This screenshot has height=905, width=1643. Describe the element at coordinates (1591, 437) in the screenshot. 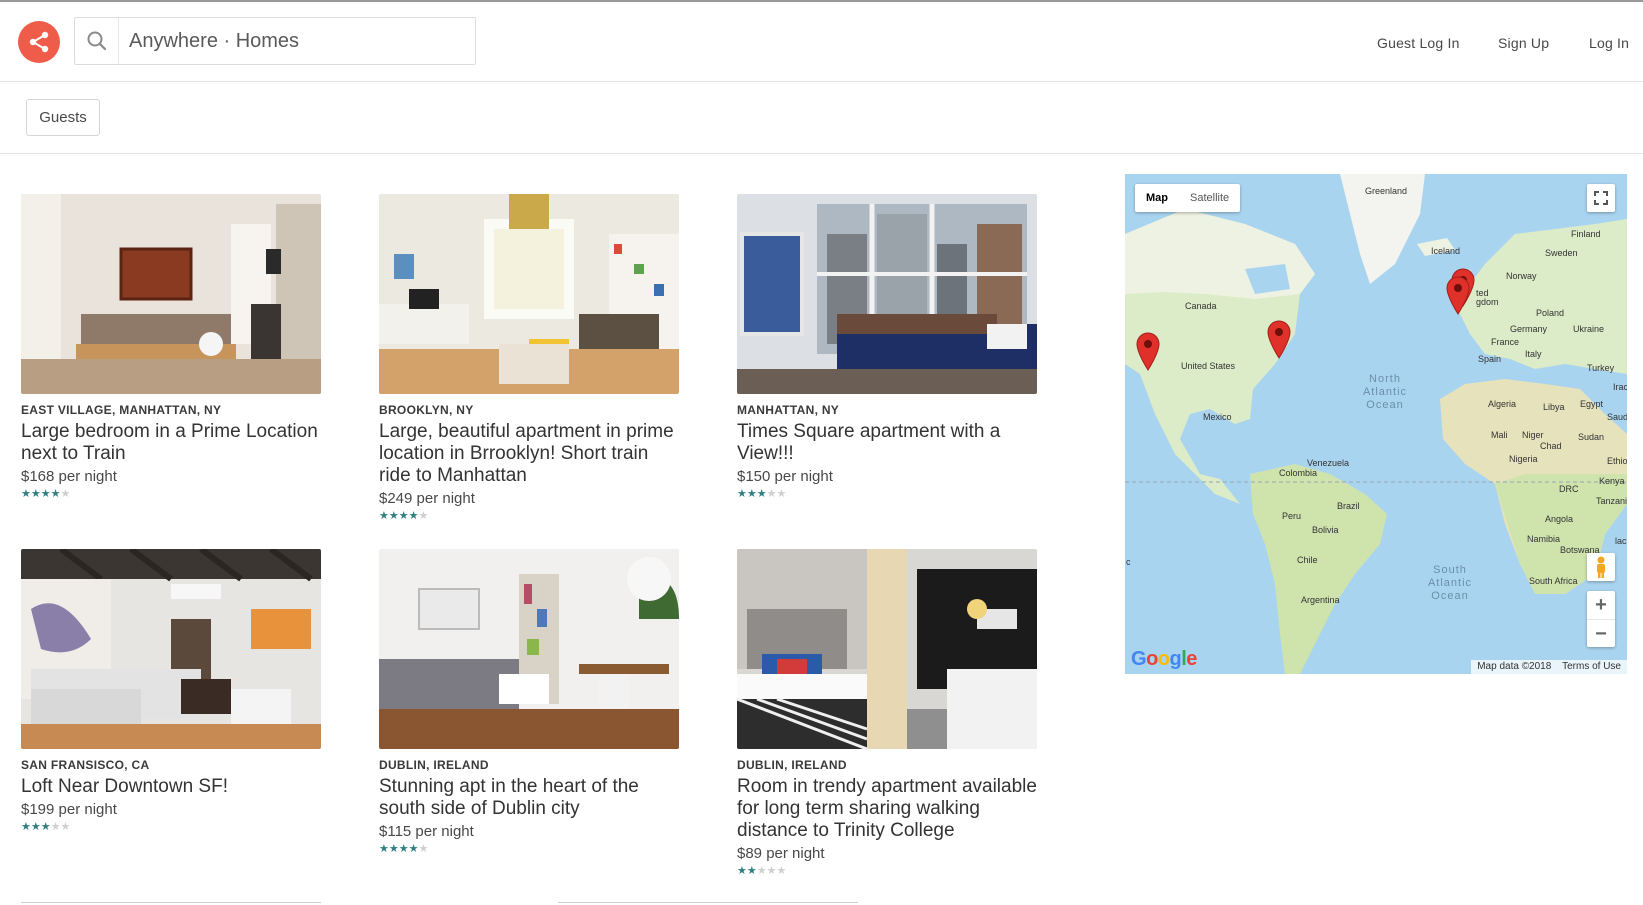

I see `map-label: Sudan` at that location.